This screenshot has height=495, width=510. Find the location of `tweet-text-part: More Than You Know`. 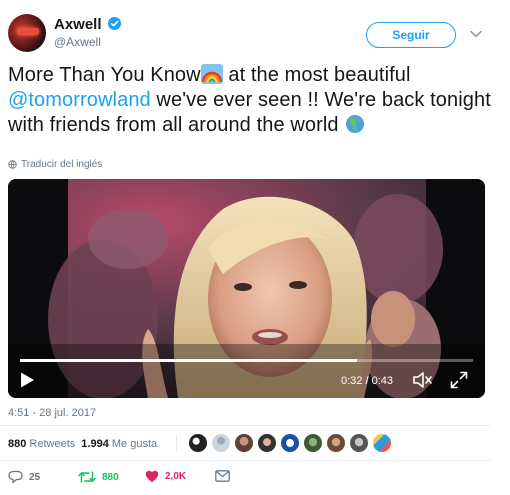

tweet-text-part: More Than You Know is located at coordinates (104, 75).